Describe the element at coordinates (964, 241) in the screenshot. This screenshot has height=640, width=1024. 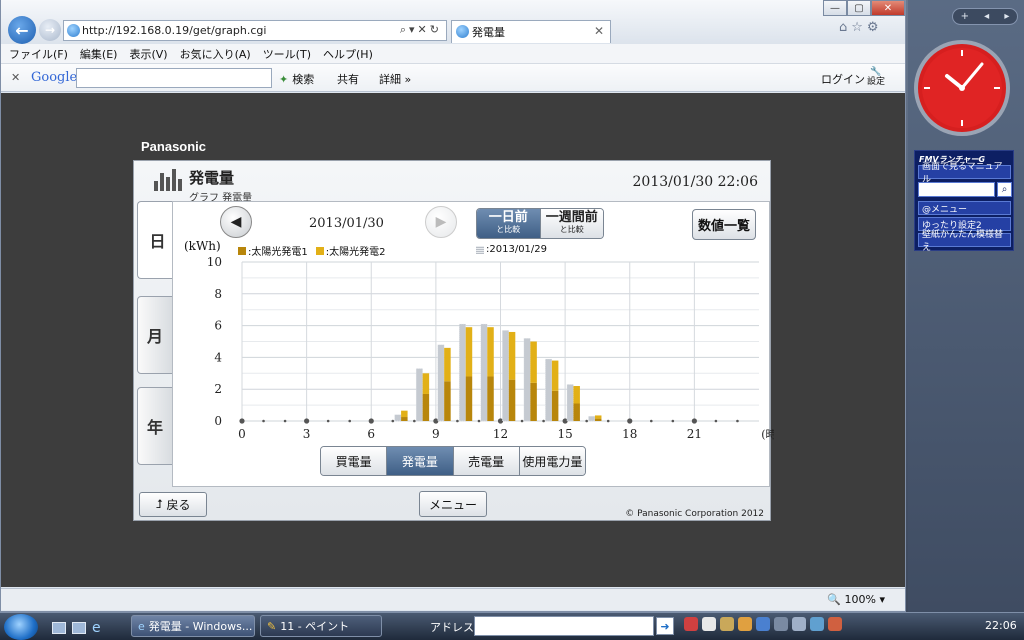
I see `fmv-item-wallpaper: 壁紙かんたん模様替え` at that location.